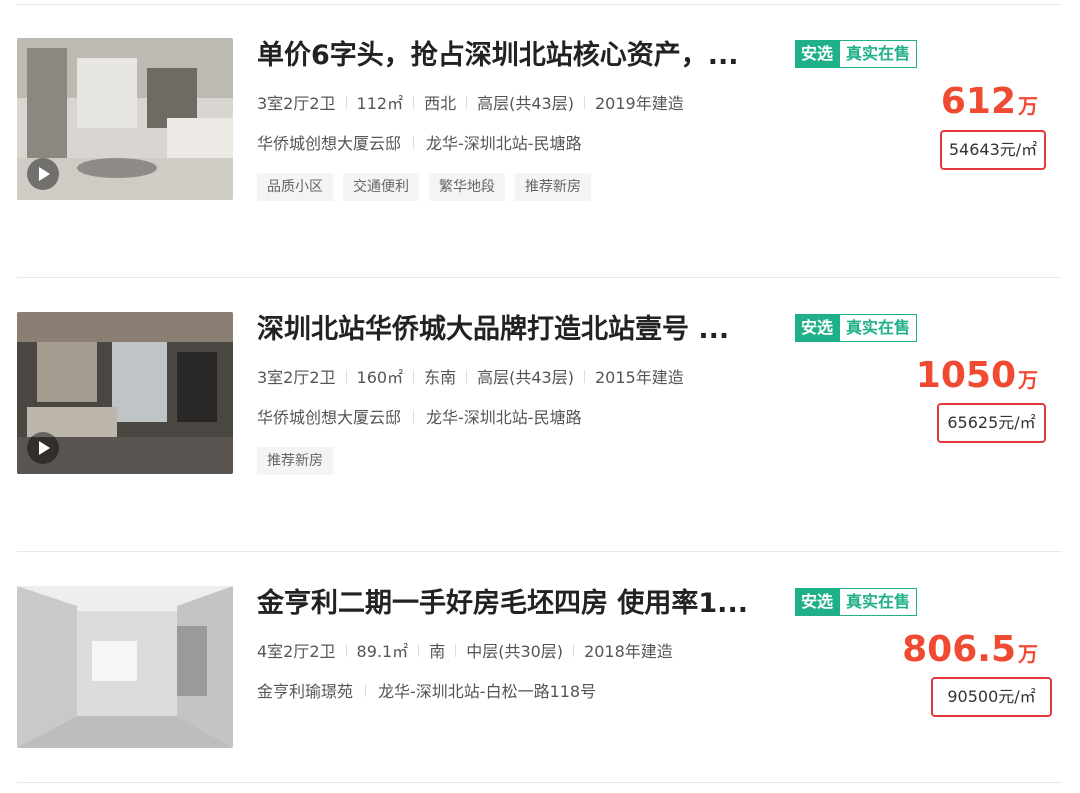 Image resolution: width=1080 pixels, height=793 pixels. Describe the element at coordinates (639, 103) in the screenshot. I see `house-year: 2019年建造` at that location.